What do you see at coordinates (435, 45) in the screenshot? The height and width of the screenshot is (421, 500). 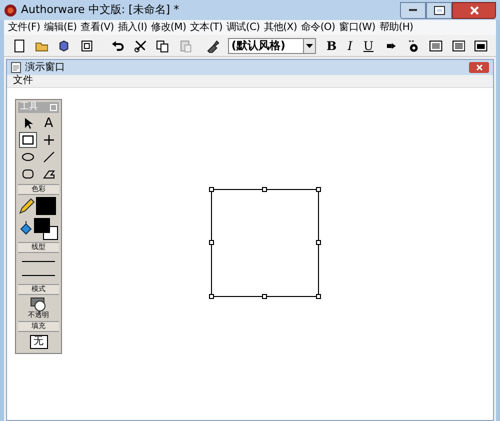 I see `panel-icon` at bounding box center [435, 45].